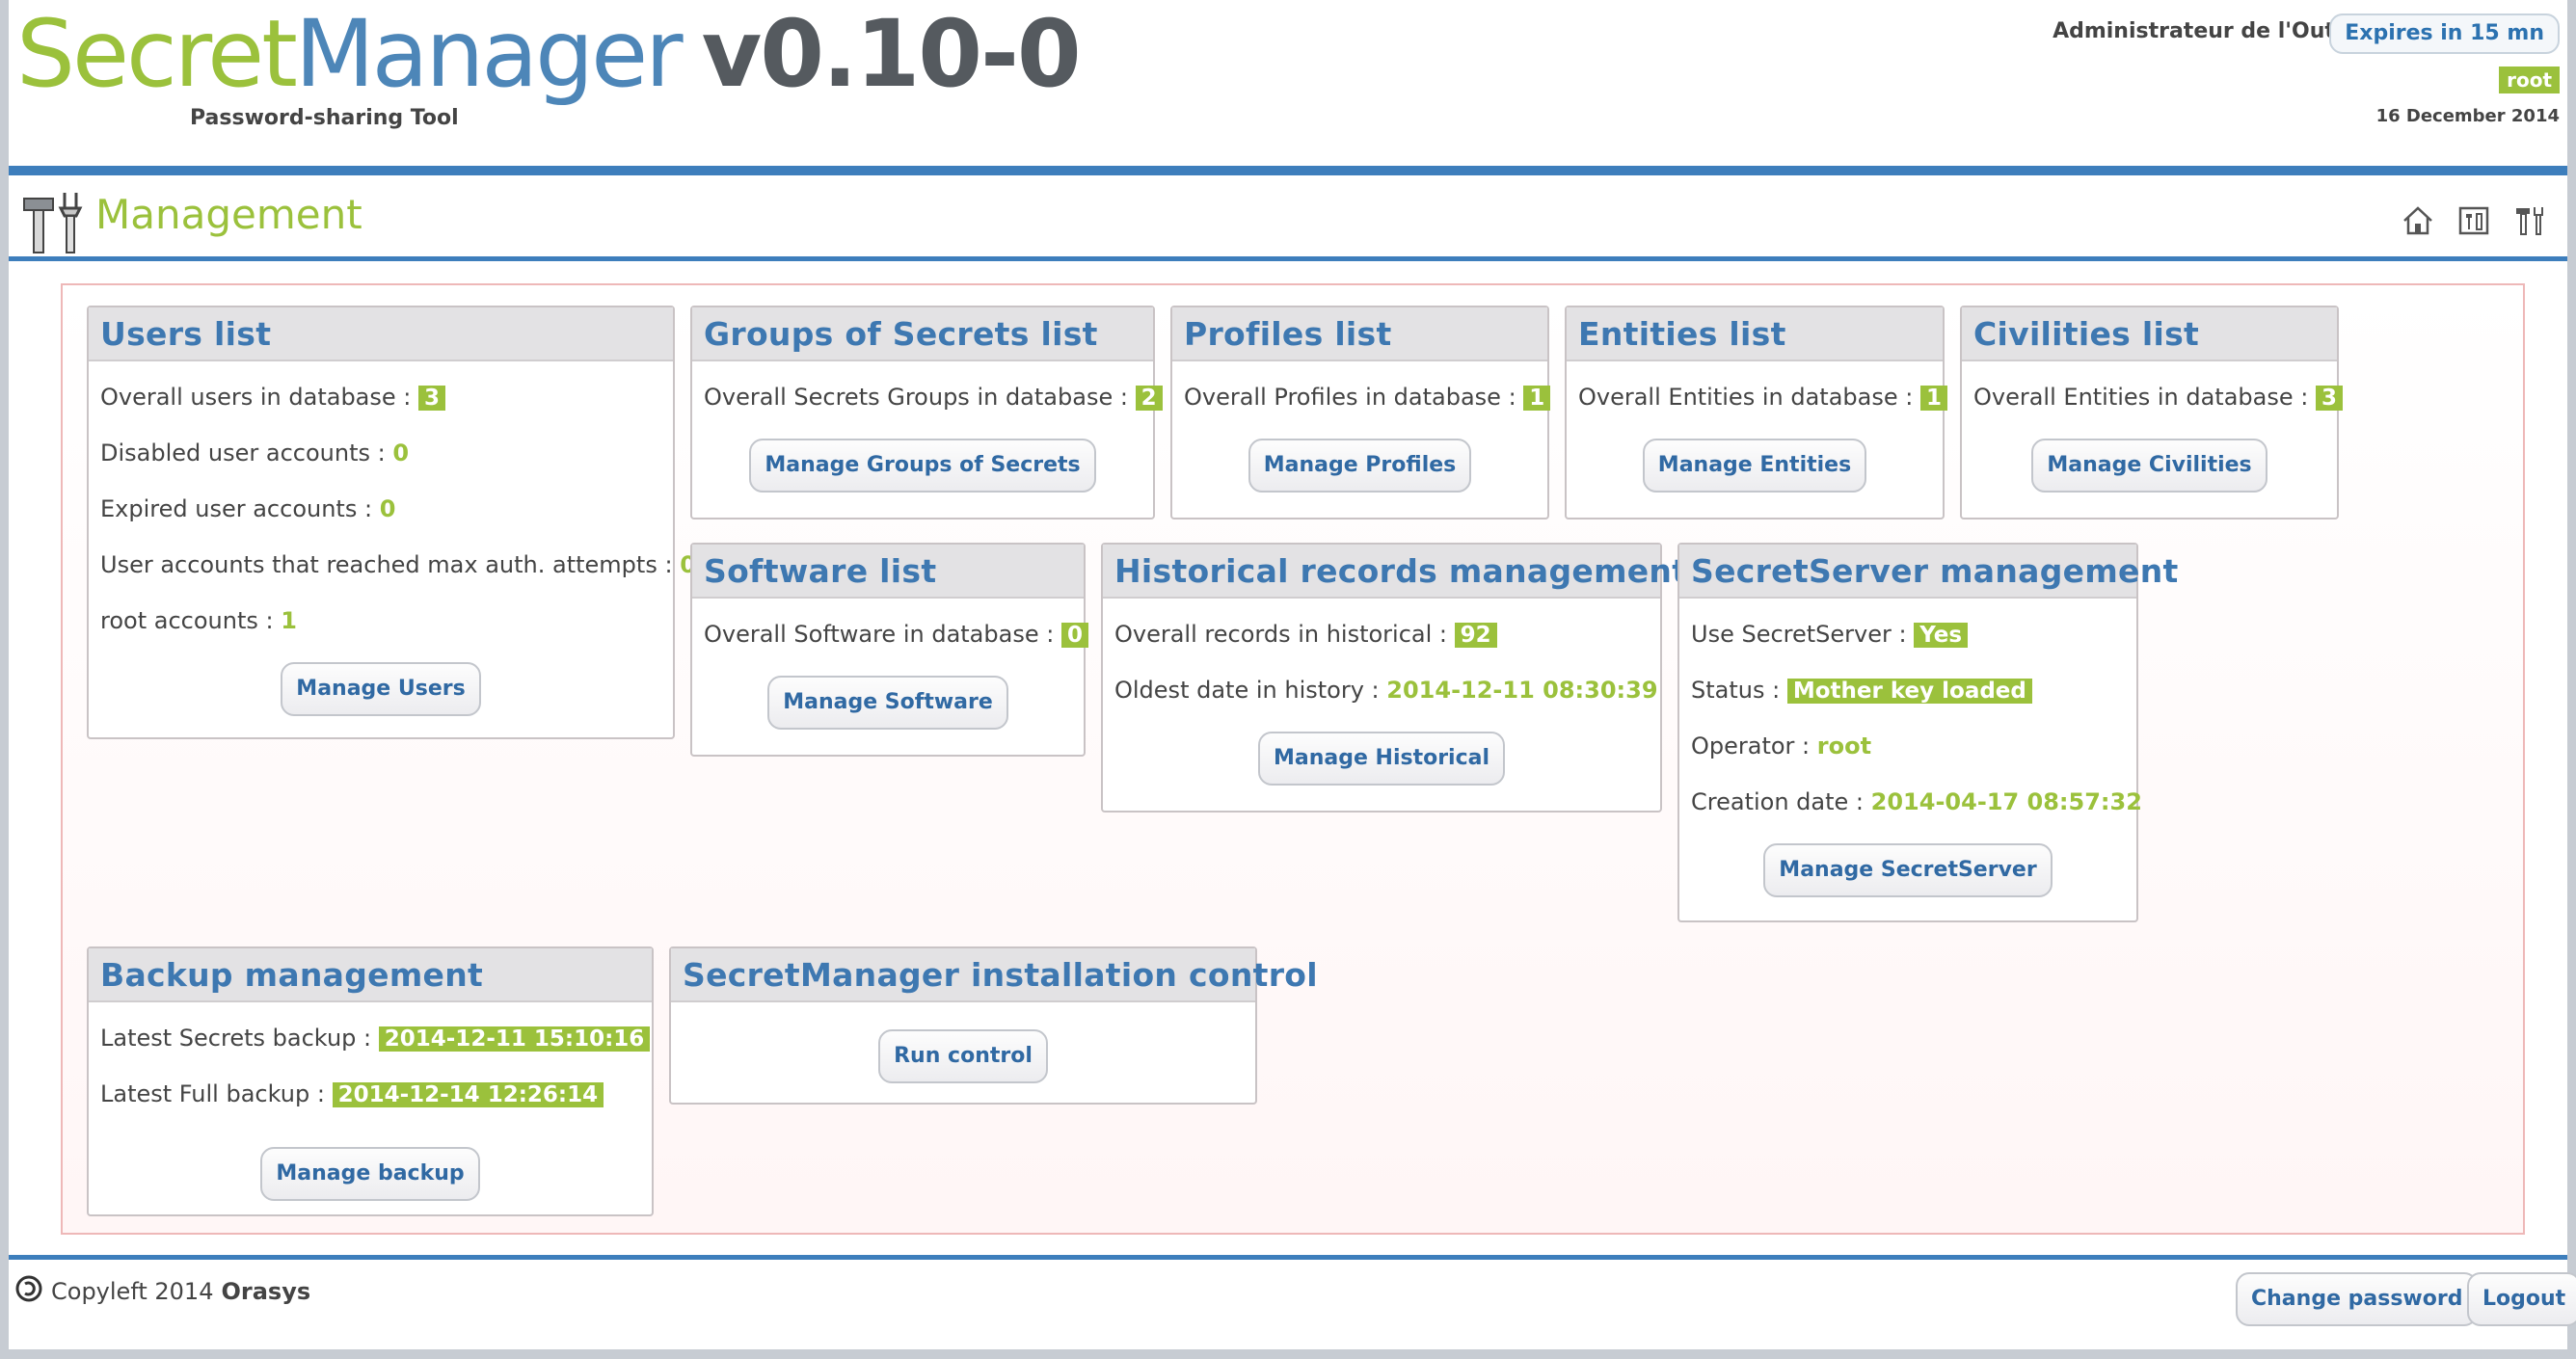  What do you see at coordinates (1755, 466) in the screenshot?
I see `manage-entities-button: Manage Entities` at bounding box center [1755, 466].